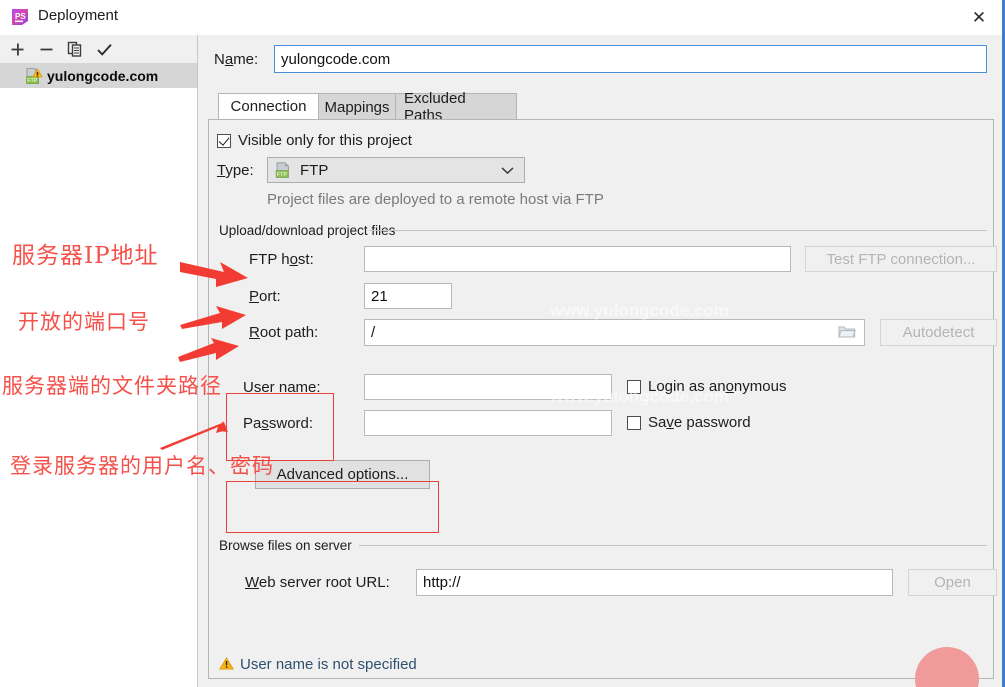  What do you see at coordinates (17, 49) in the screenshot?
I see `add-button` at bounding box center [17, 49].